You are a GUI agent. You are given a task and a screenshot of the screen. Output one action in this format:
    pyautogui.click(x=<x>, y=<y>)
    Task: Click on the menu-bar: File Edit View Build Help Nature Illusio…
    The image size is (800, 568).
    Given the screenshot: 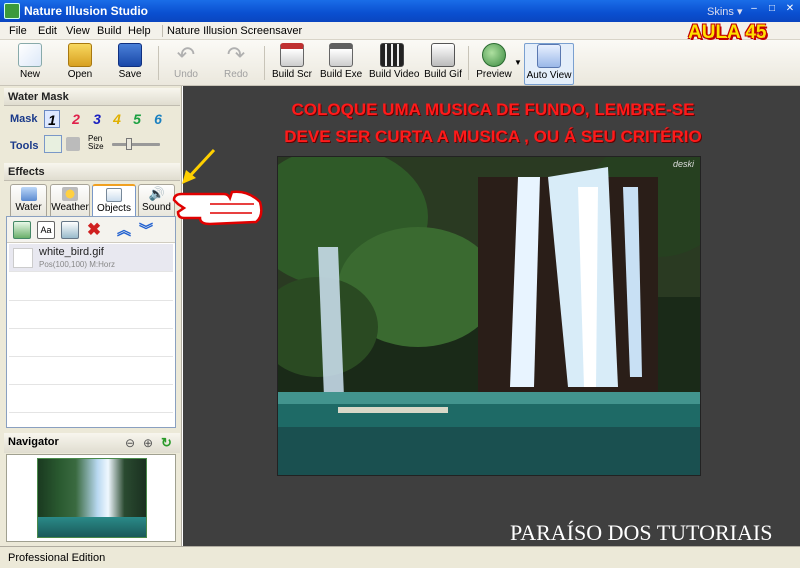 What is the action you would take?
    pyautogui.click(x=400, y=31)
    